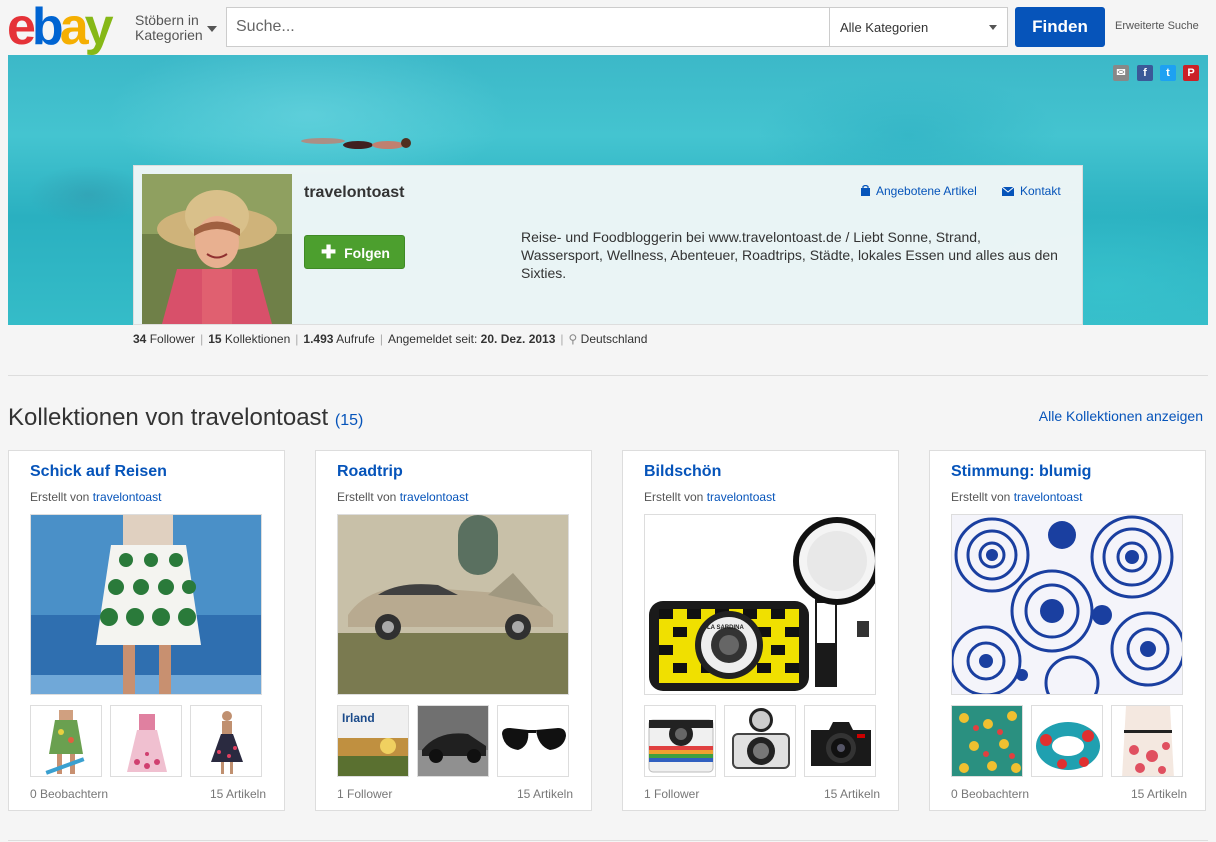 The height and width of the screenshot is (842, 1216). What do you see at coordinates (1060, 27) in the screenshot?
I see `find-button: Finden` at bounding box center [1060, 27].